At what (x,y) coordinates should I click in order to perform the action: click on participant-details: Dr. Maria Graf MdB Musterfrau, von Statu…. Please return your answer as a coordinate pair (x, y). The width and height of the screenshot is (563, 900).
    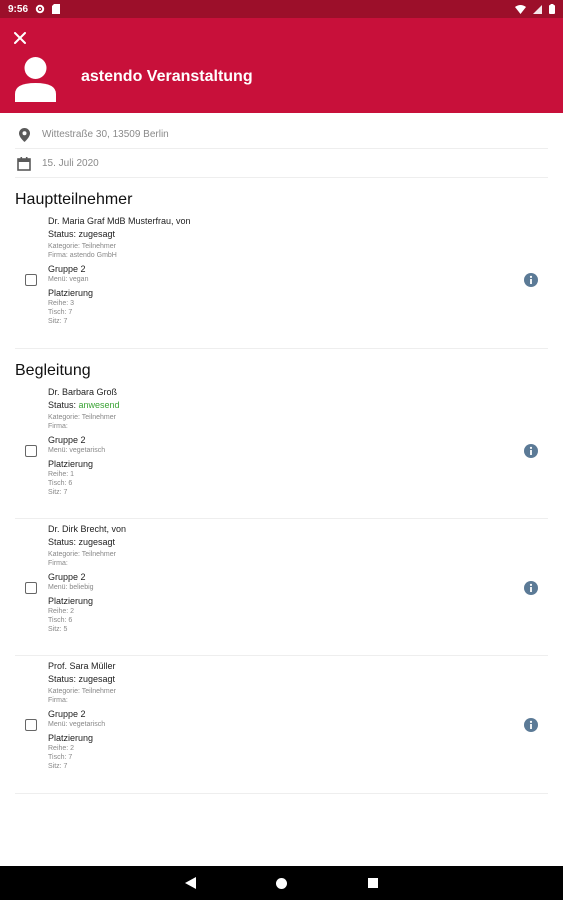
    Looking at the image, I should click on (258, 271).